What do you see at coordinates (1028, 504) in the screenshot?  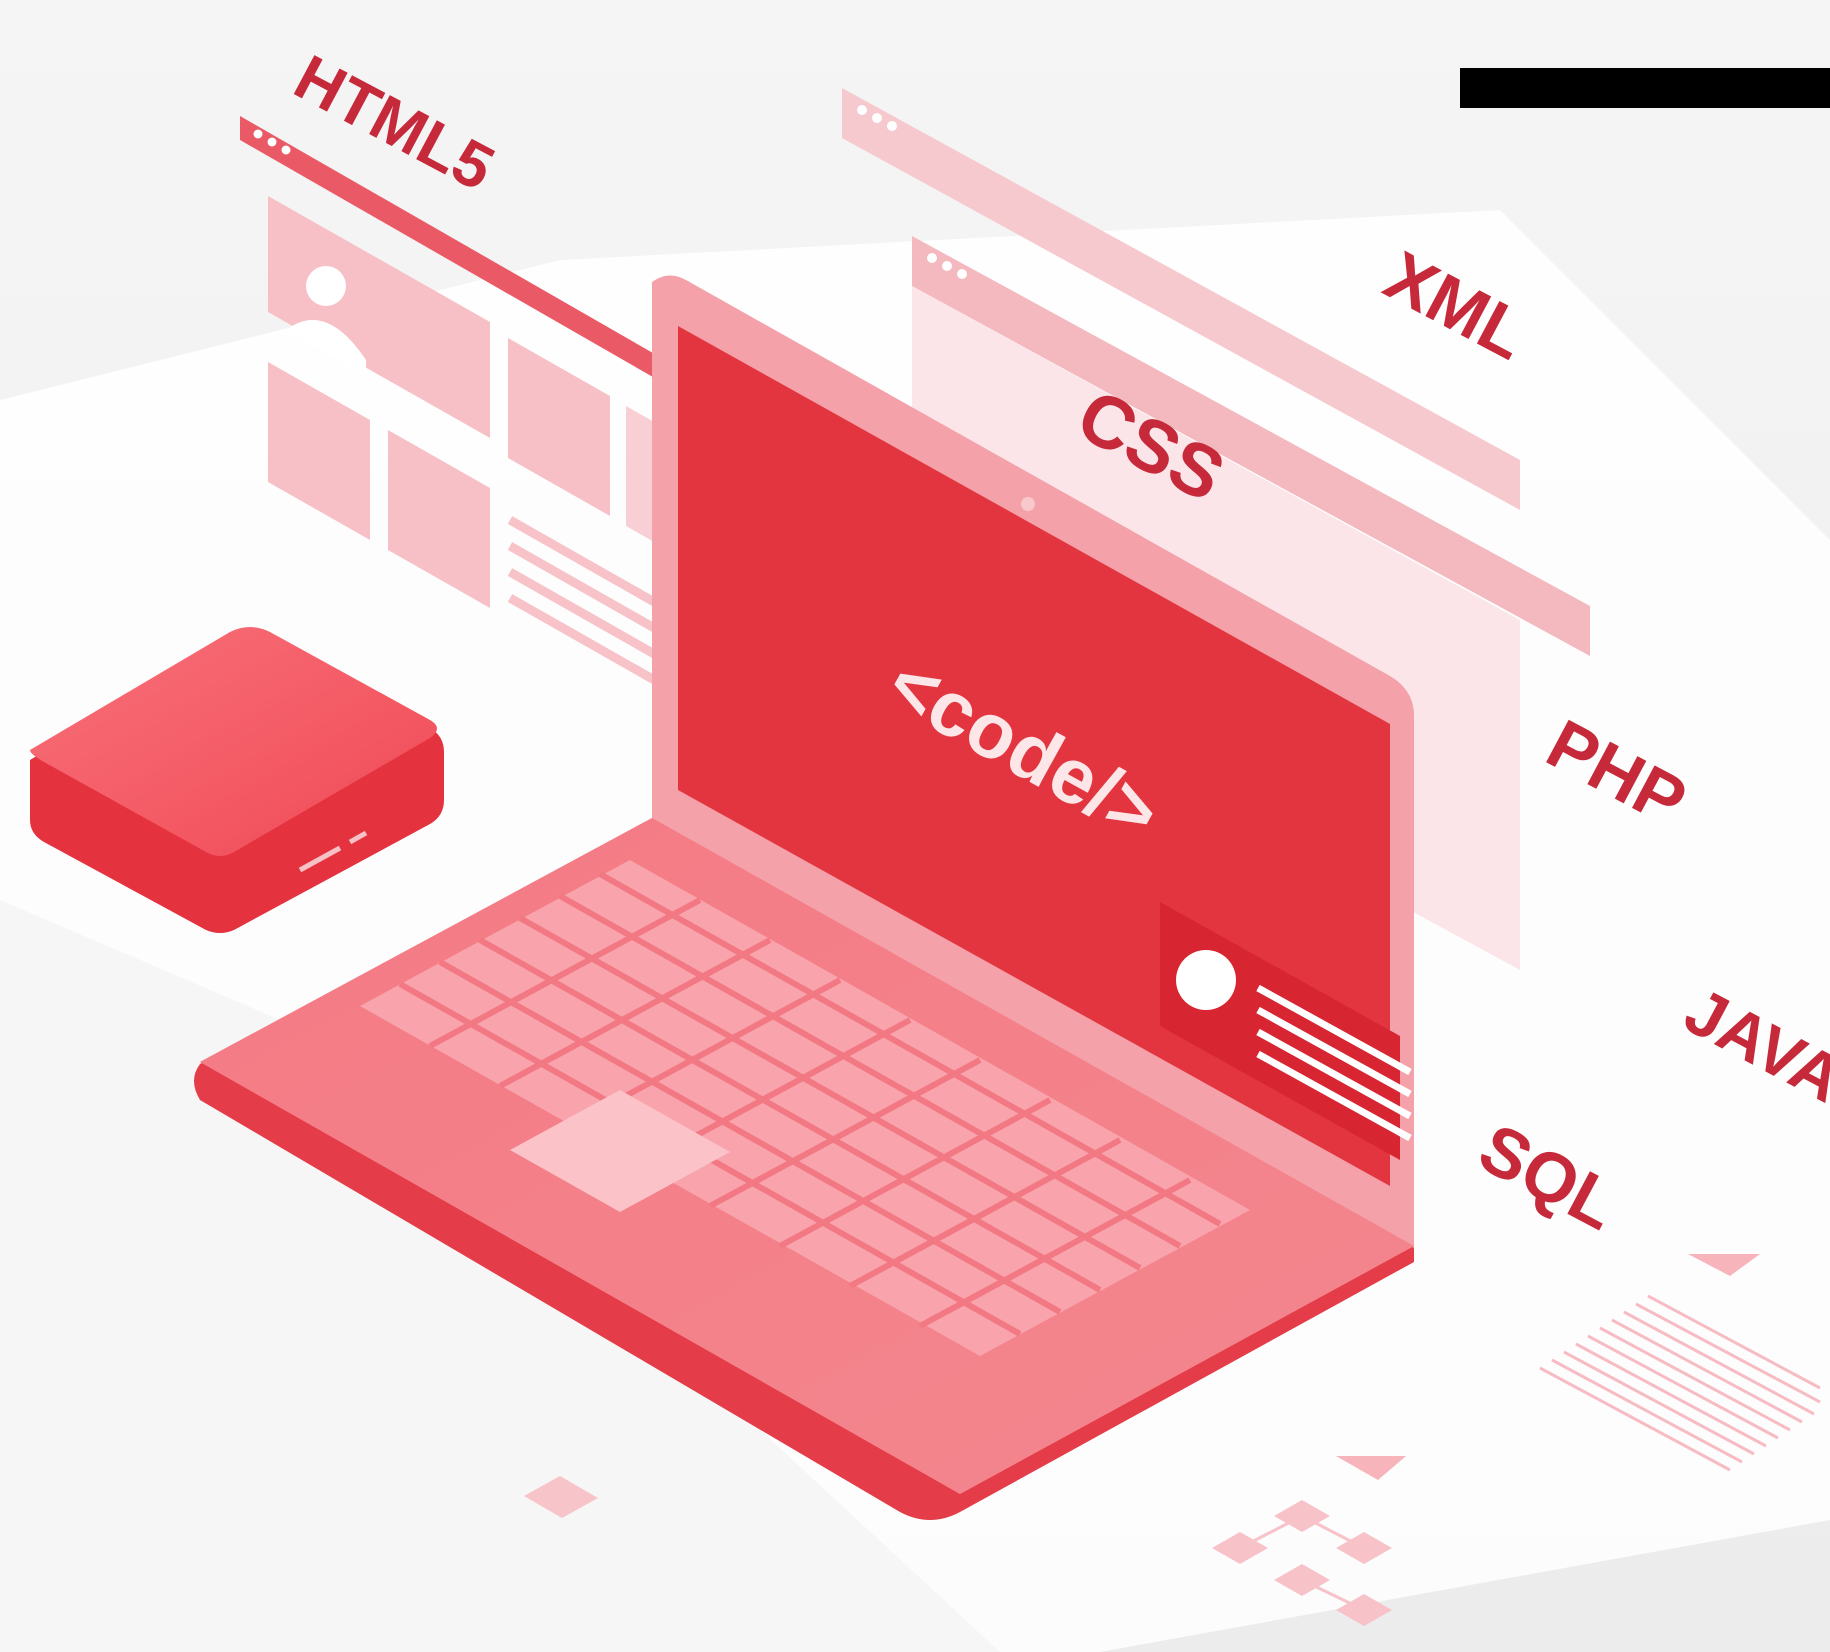 I see `webcam-icon` at bounding box center [1028, 504].